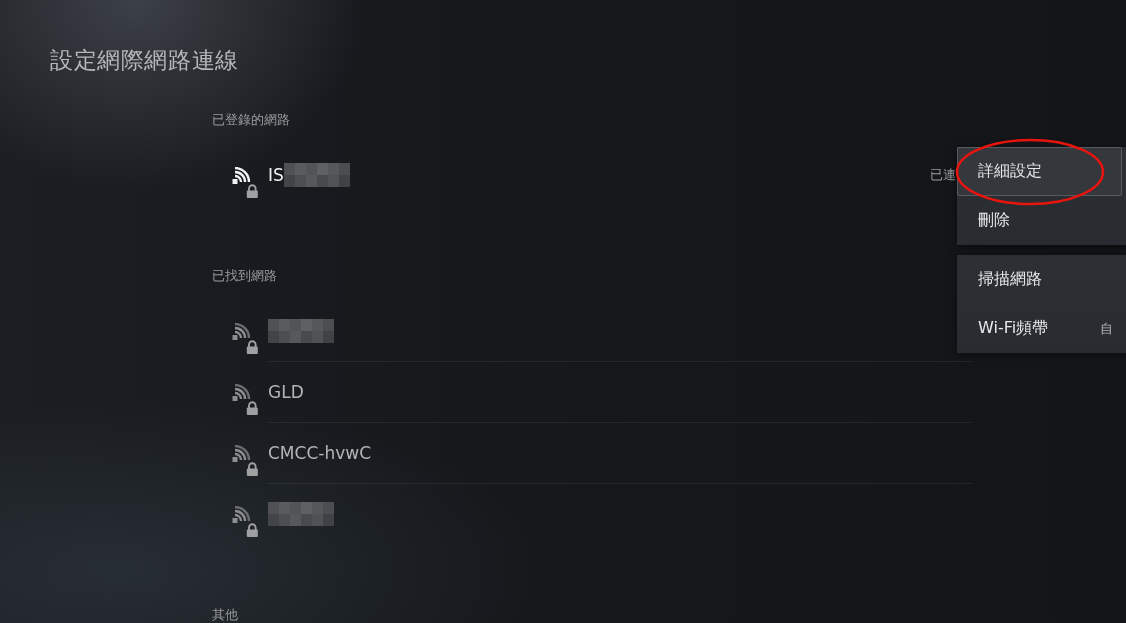 The height and width of the screenshot is (623, 1126). Describe the element at coordinates (1013, 328) in the screenshot. I see `menu-item-label: Wi-Fi頻帶` at that location.